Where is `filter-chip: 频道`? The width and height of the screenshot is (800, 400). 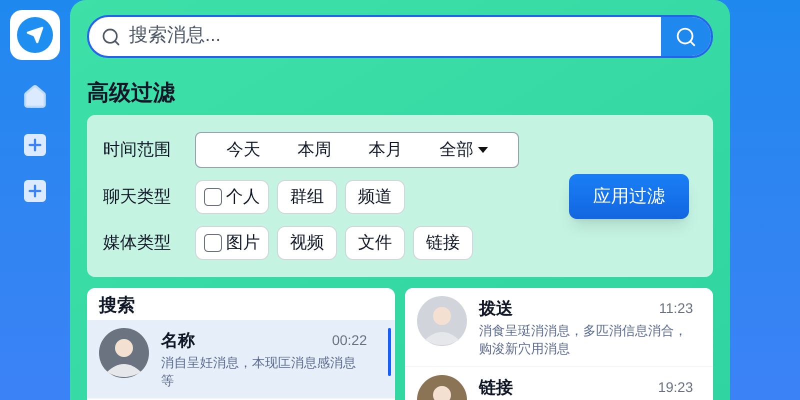
filter-chip: 频道 is located at coordinates (375, 197).